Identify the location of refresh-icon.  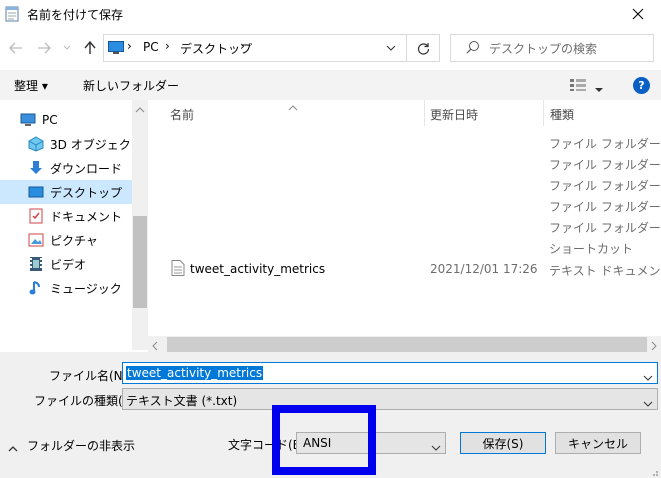
(423, 48).